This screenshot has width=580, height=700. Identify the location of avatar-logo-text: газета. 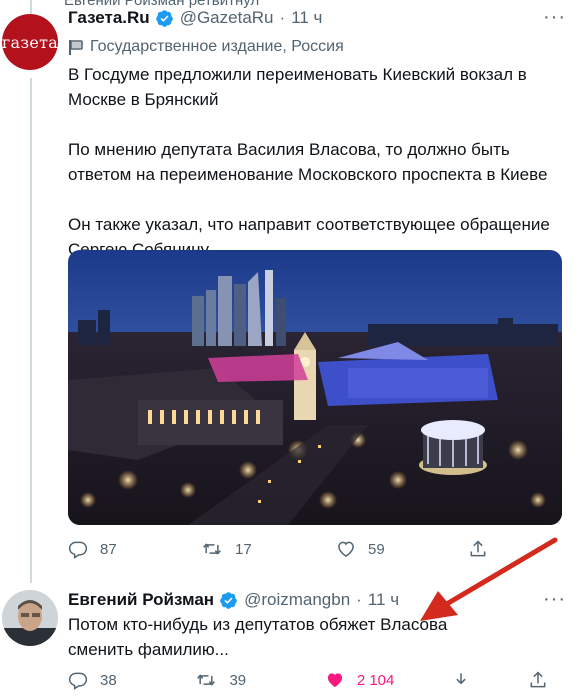
(30, 42).